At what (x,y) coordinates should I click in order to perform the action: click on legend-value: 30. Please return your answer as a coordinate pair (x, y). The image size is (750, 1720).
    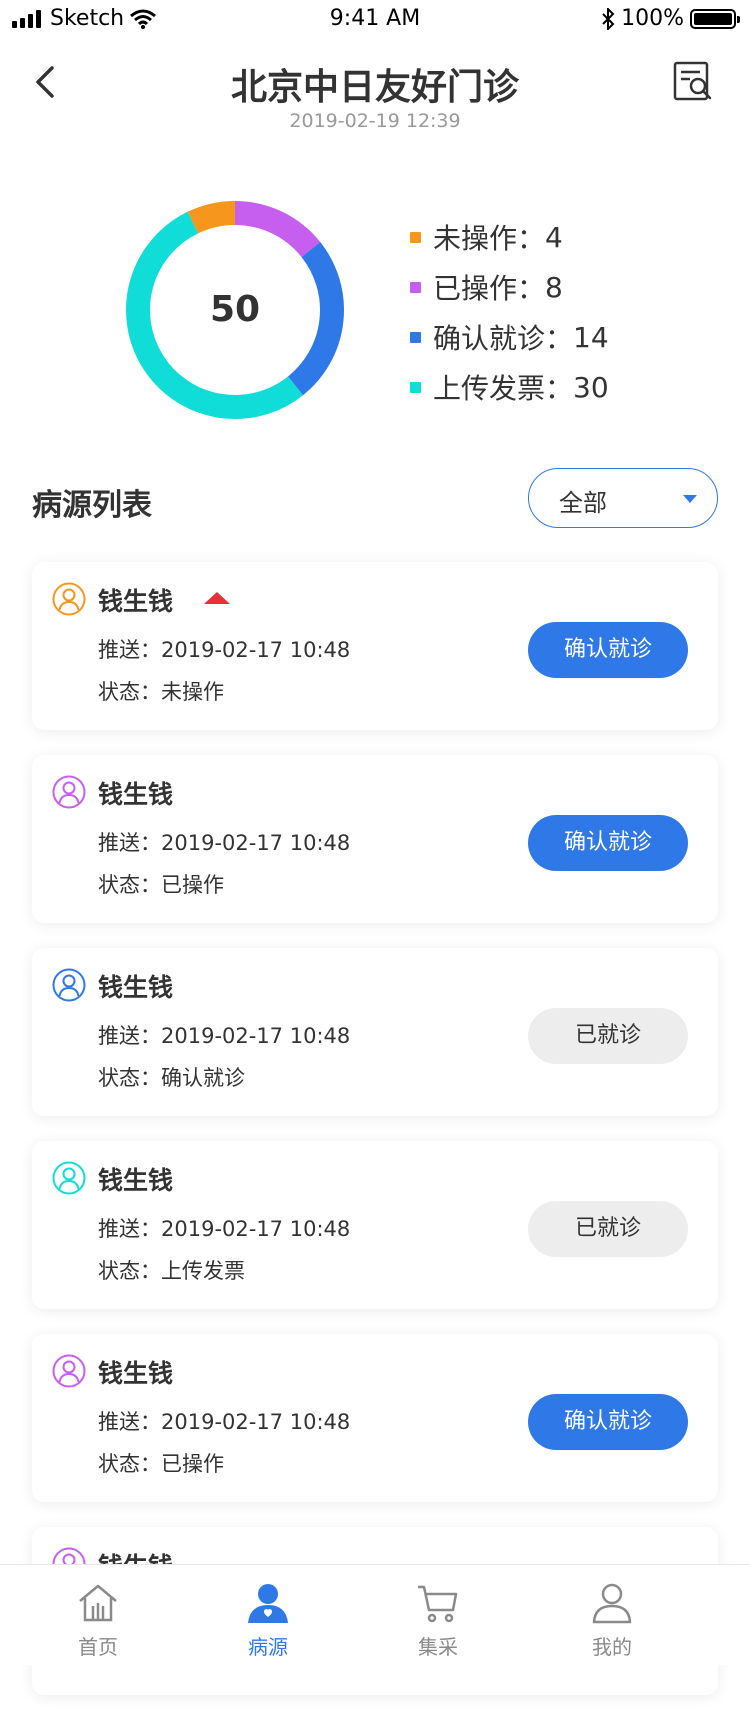
    Looking at the image, I should click on (591, 387).